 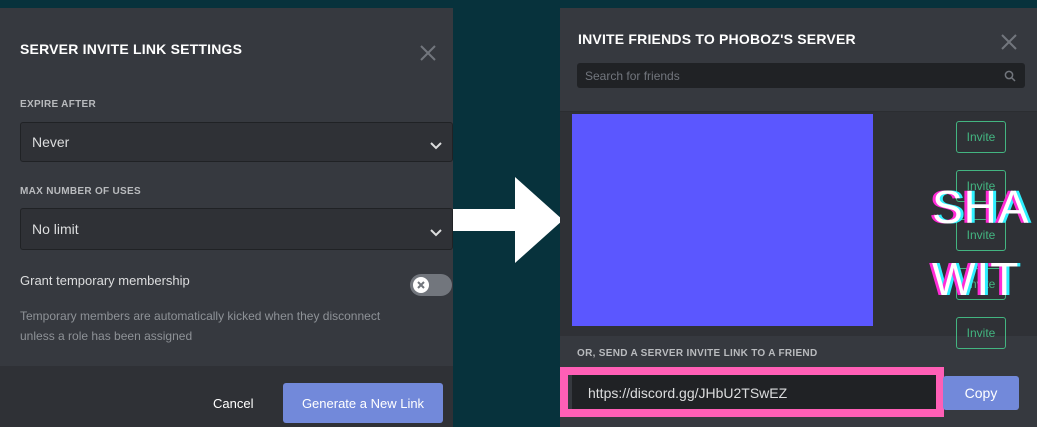 What do you see at coordinates (421, 285) in the screenshot?
I see `toggle-x-icon` at bounding box center [421, 285].